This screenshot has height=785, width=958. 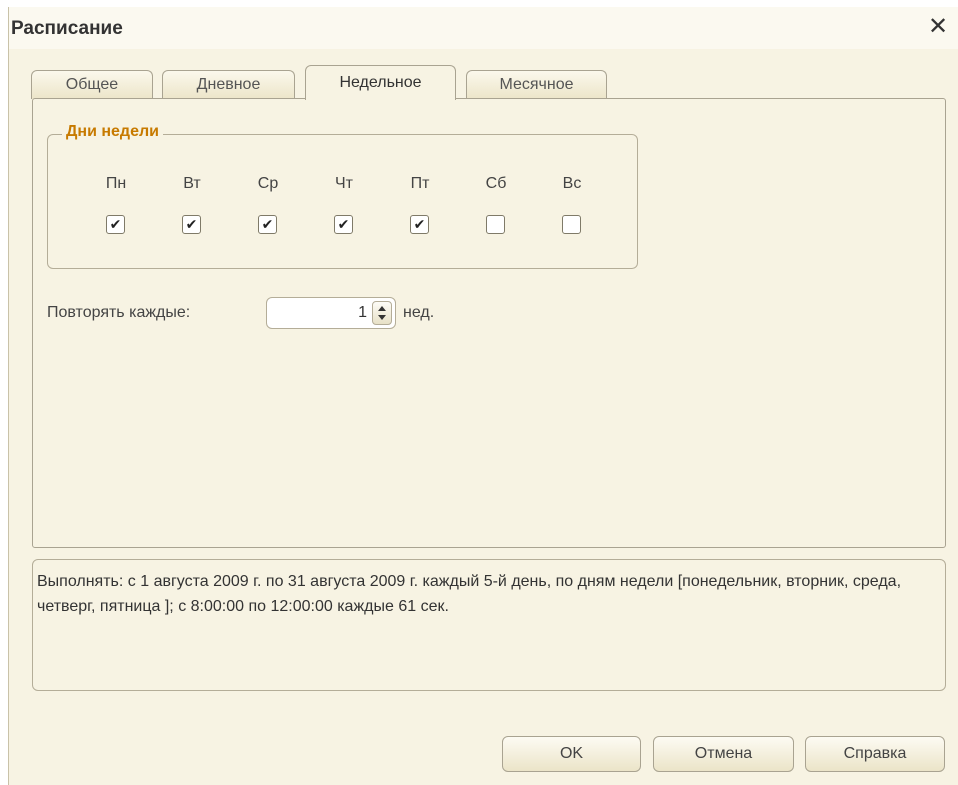 I want to click on title-bar: Расписание ✕, so click(x=483, y=28).